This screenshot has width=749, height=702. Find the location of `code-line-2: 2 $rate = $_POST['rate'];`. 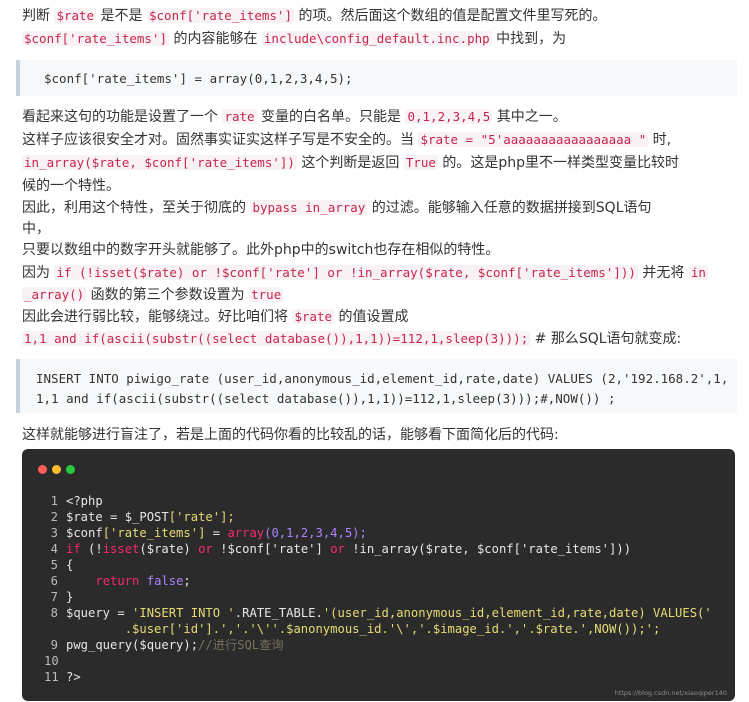

code-line-2: 2 $rate = $_POST['rate']; is located at coordinates (142, 517).